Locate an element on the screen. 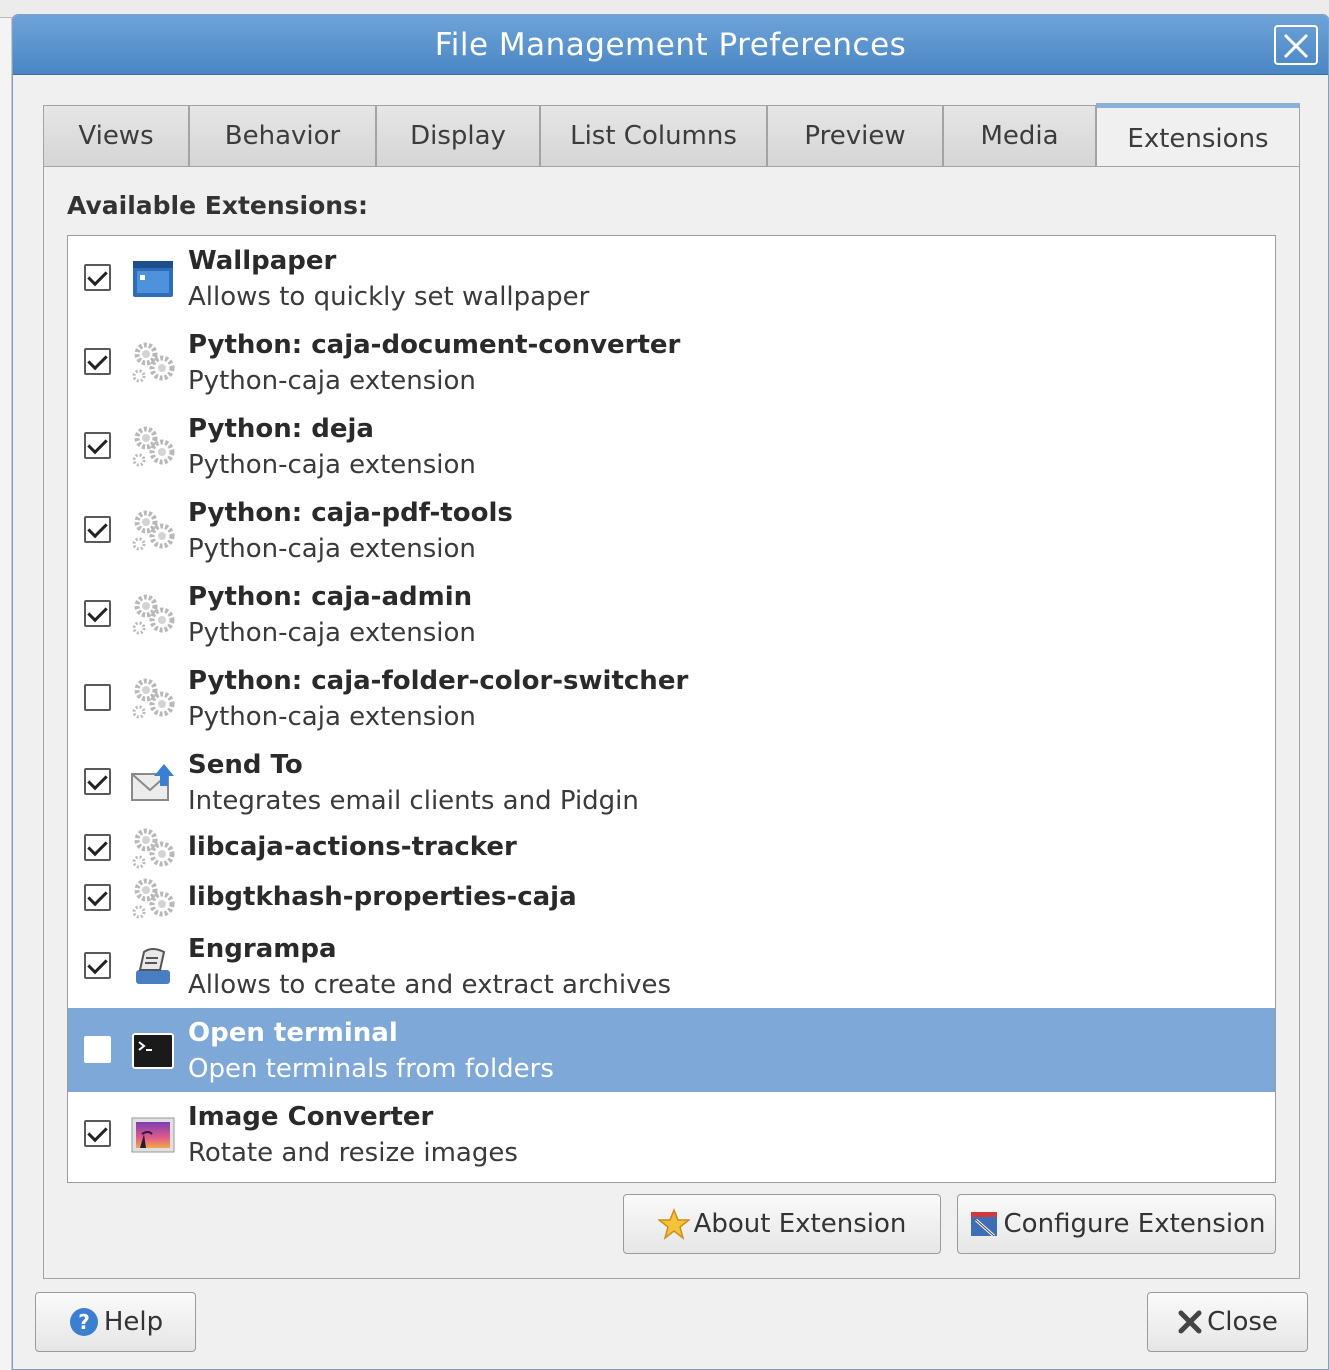 The image size is (1329, 1370). configure-extension-button: Configure Extension is located at coordinates (1116, 1224).